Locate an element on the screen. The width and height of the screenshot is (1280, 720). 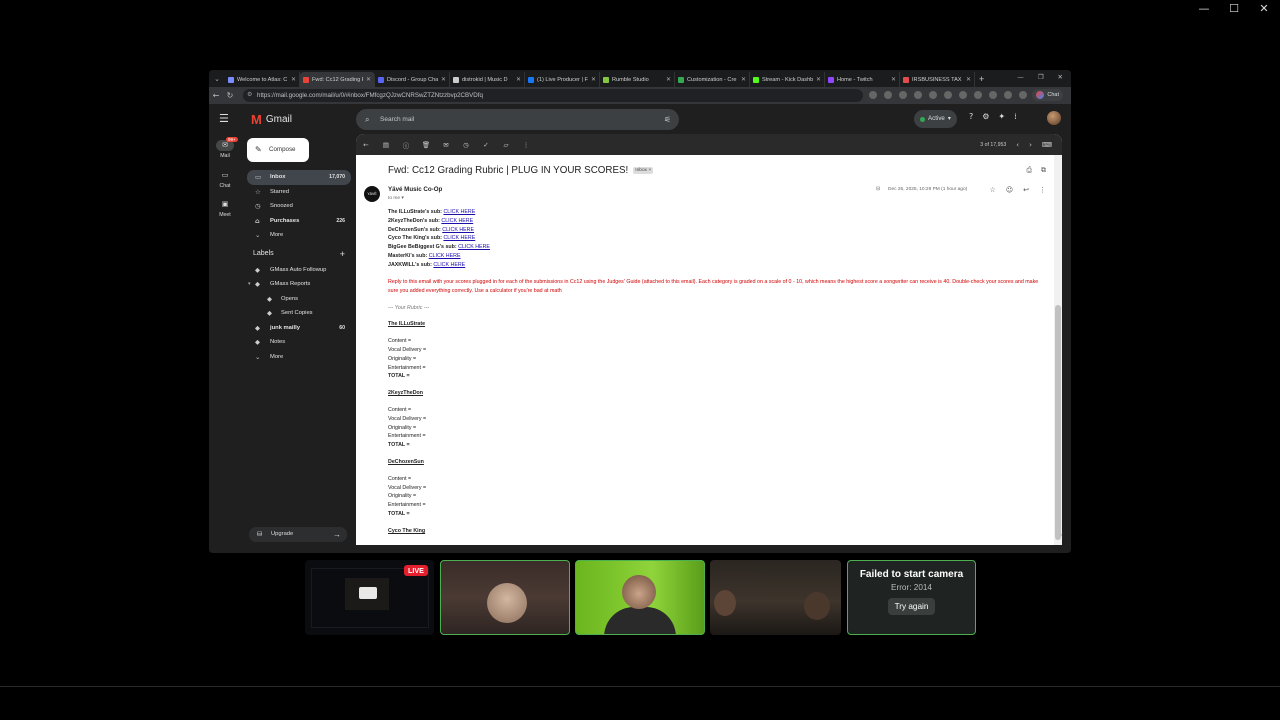
label-item: ◆ junk mailly 60 is located at coordinates (299, 328).